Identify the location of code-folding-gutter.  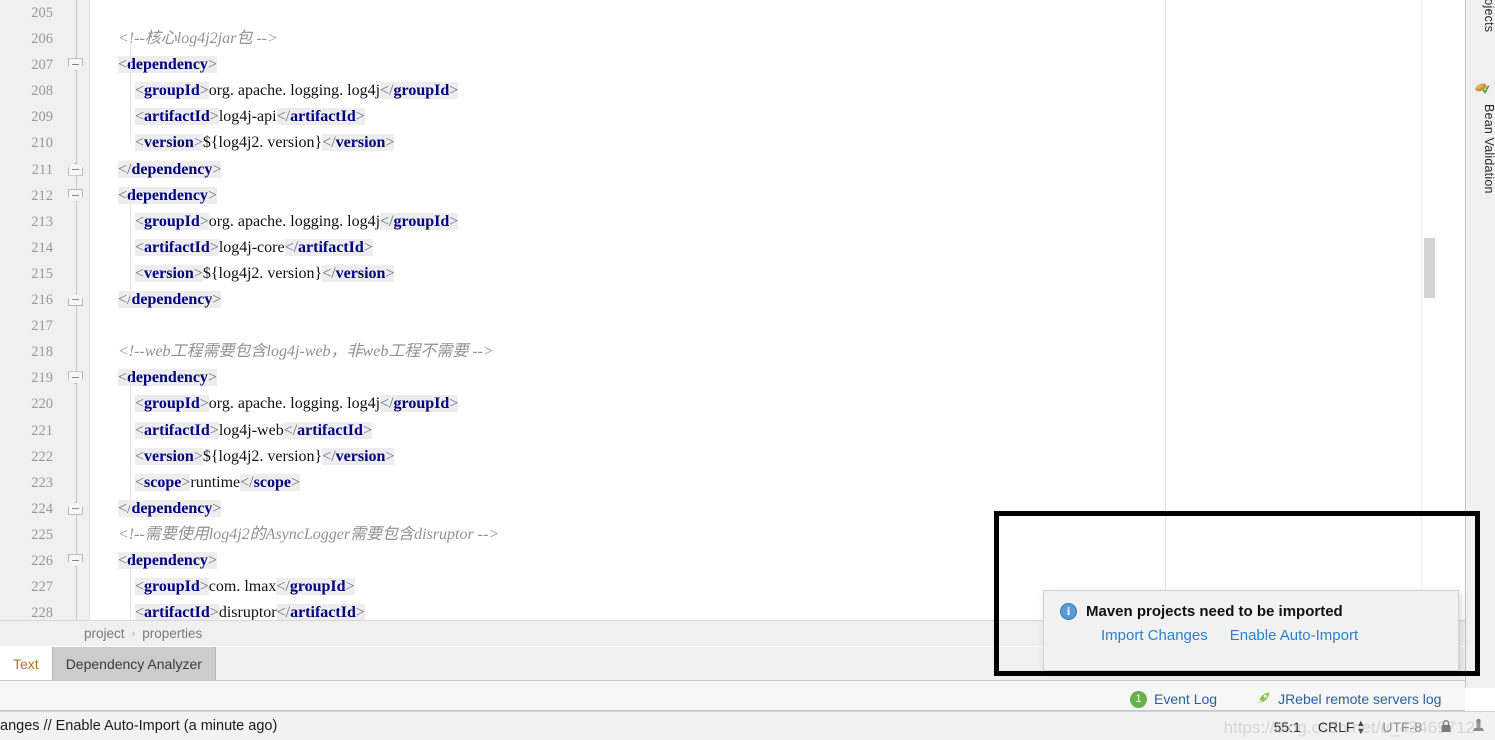
(76, 310).